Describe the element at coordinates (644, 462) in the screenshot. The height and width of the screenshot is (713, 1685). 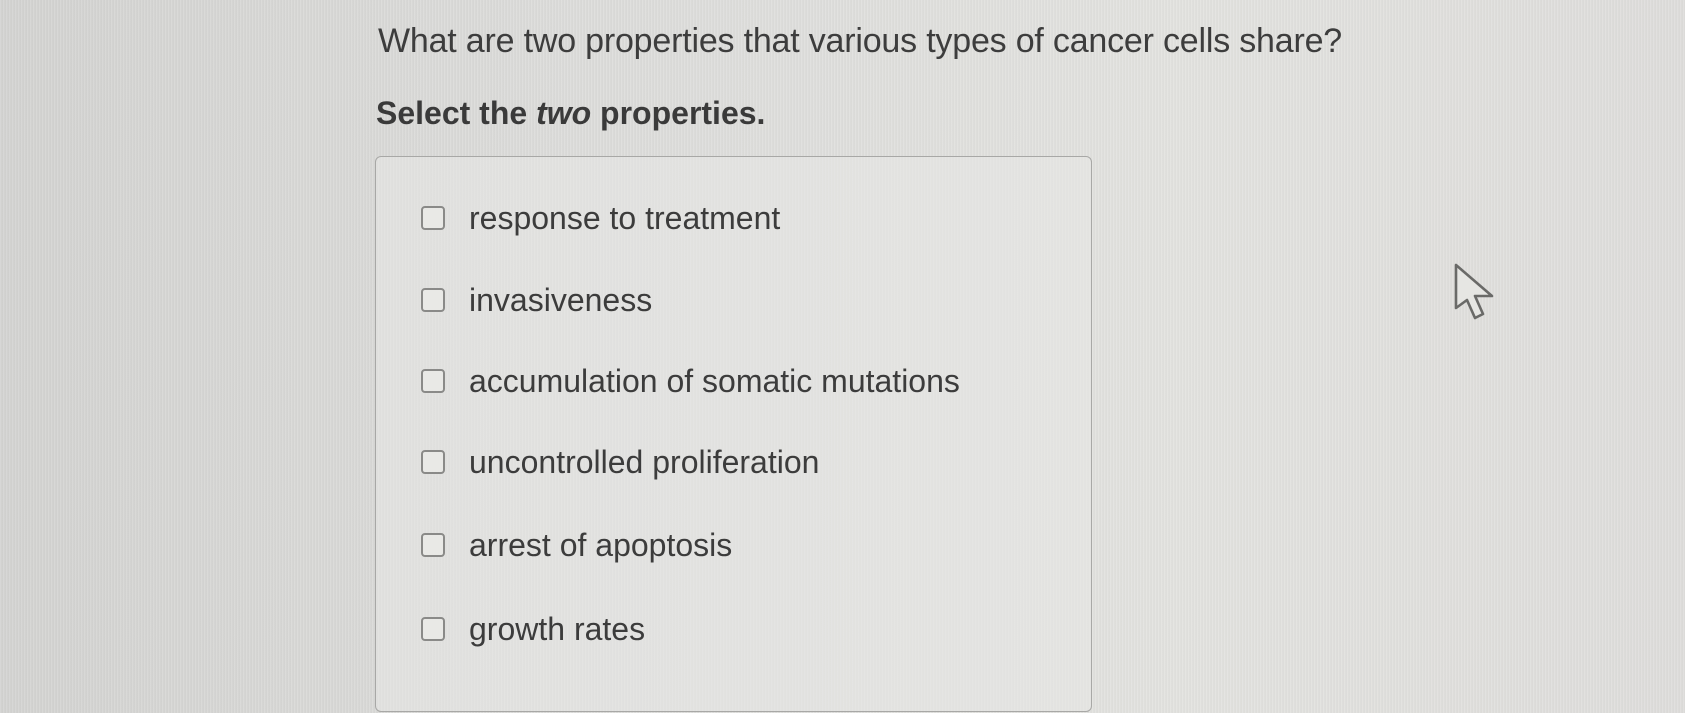
I see `option-label: uncontrolled proliferation` at that location.